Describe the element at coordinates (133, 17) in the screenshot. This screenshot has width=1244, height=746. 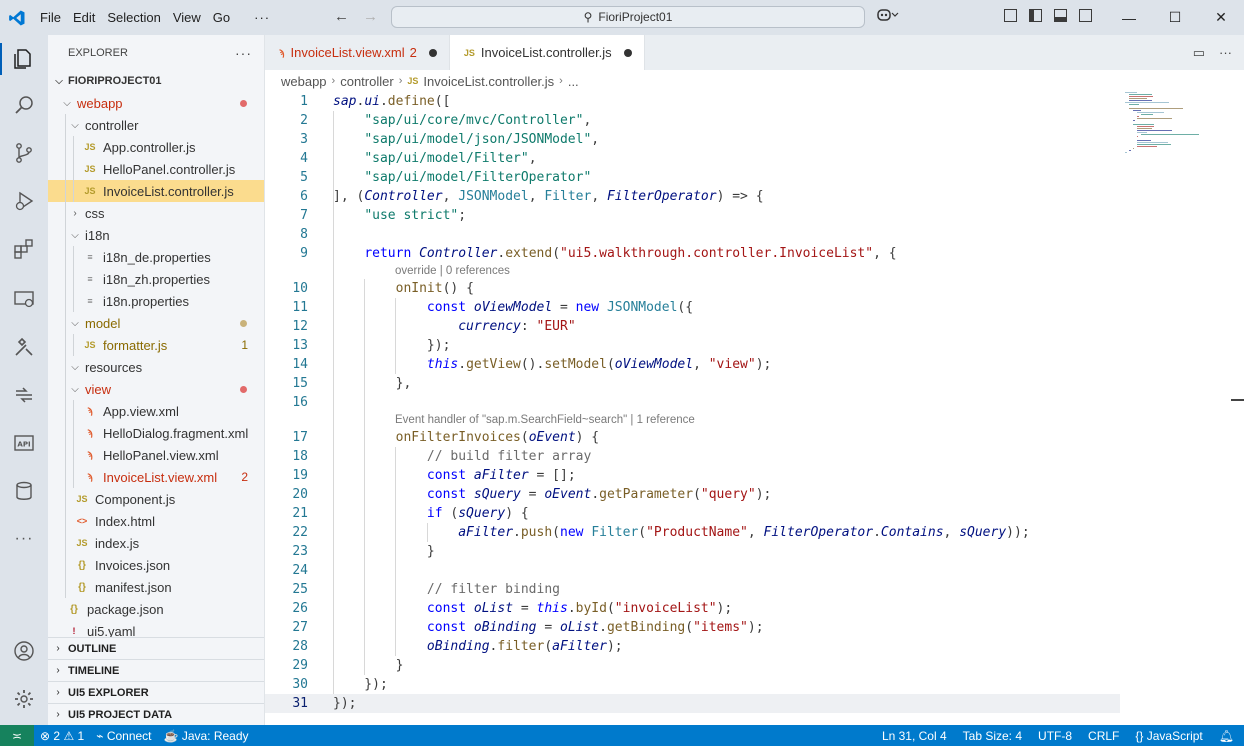
I see `menu-selection: Selection` at that location.